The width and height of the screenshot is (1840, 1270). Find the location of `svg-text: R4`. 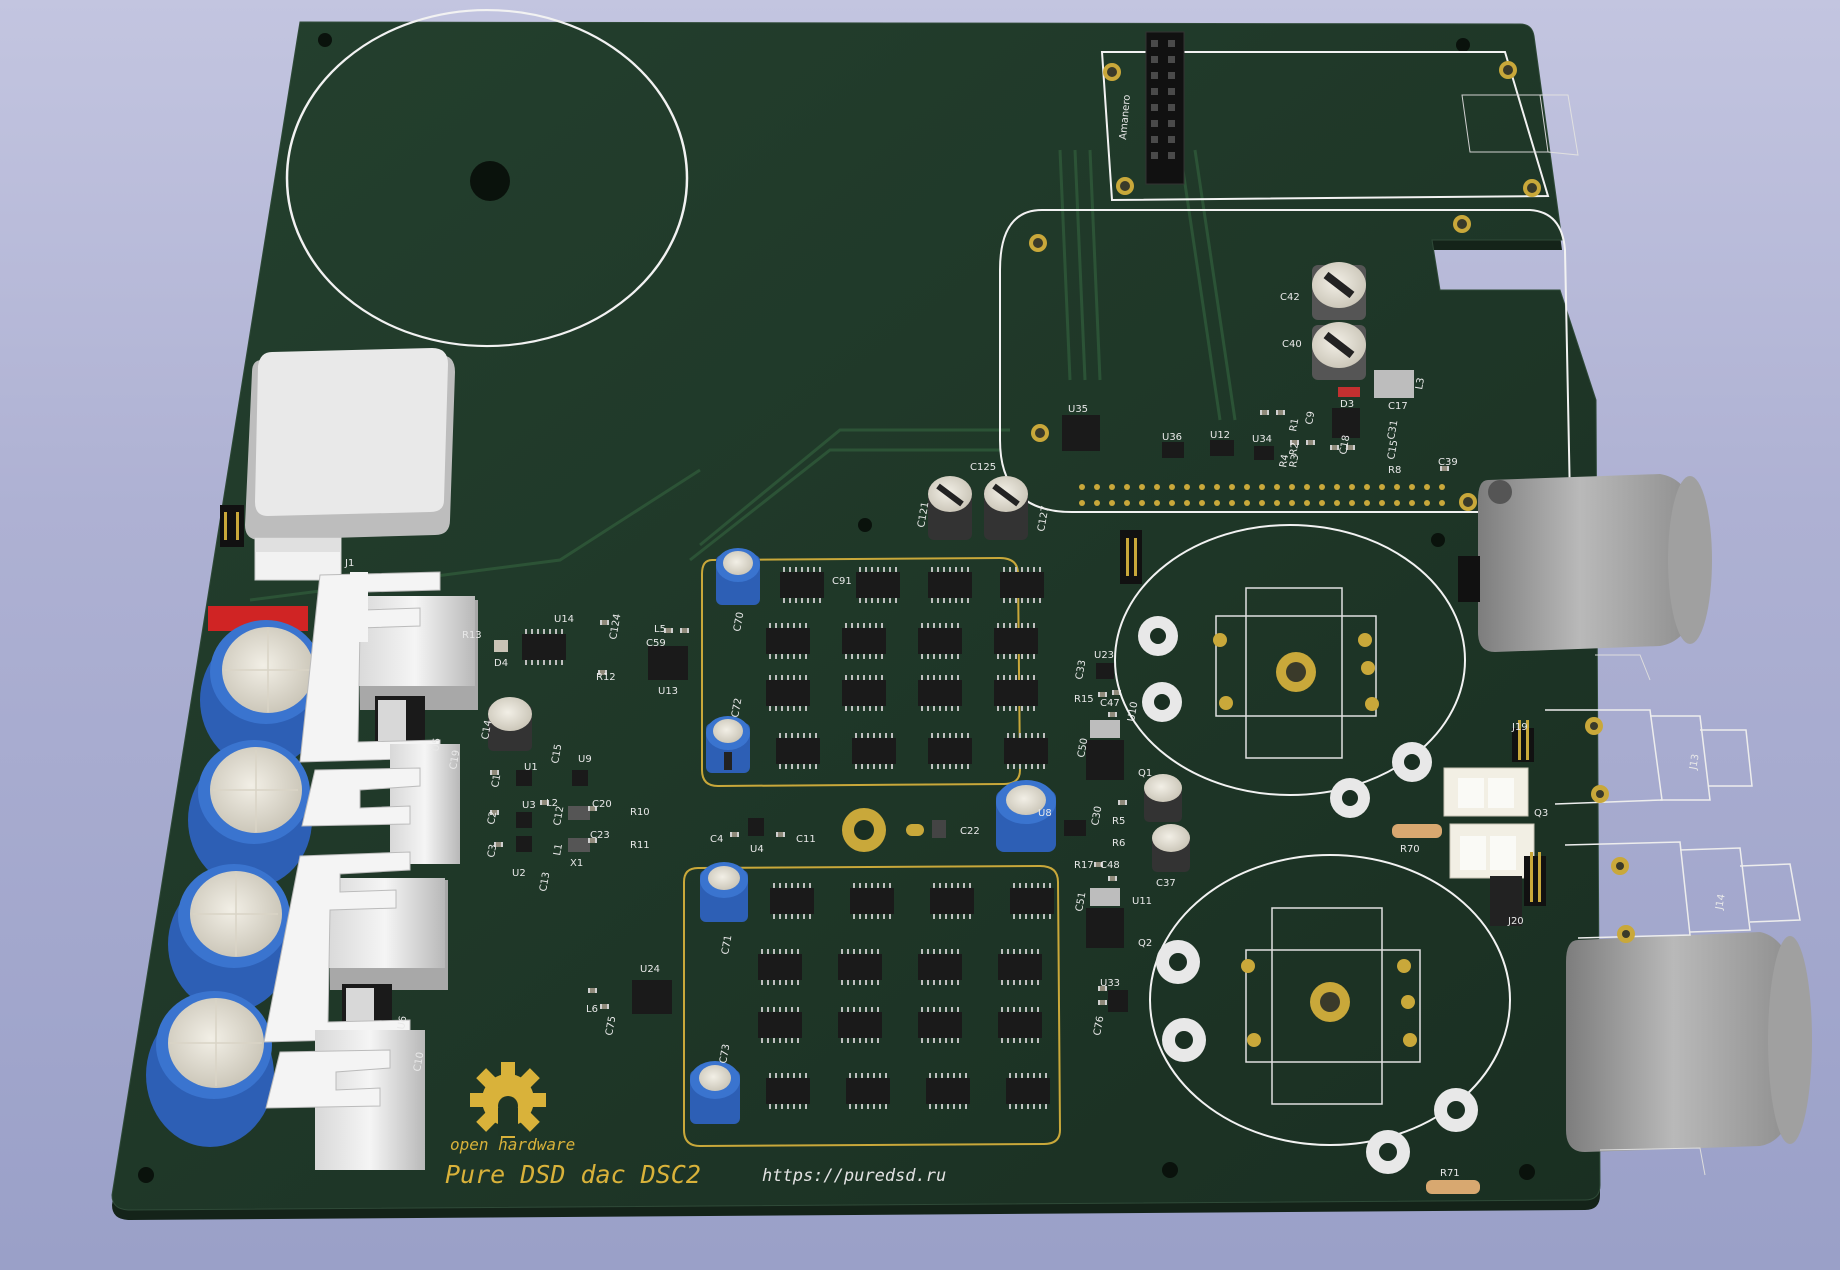

svg-text: R4 is located at coordinates (1284, 461).